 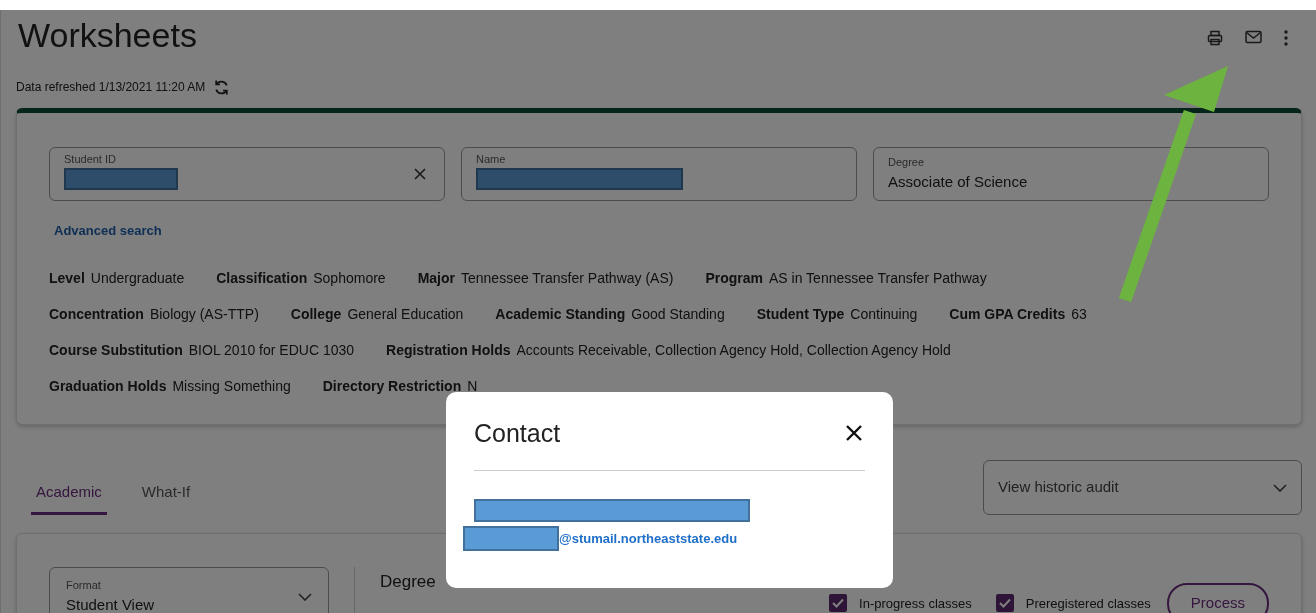 What do you see at coordinates (204, 314) in the screenshot?
I see `attribute-value: Biology (AS-TTP)` at bounding box center [204, 314].